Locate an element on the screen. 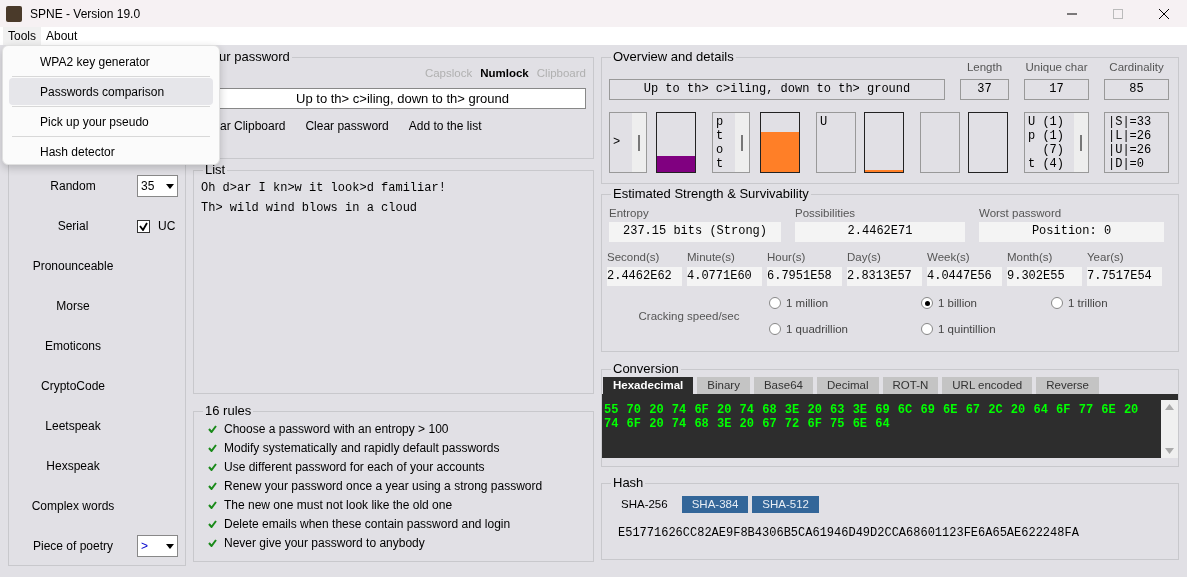 The height and width of the screenshot is (577, 1187). radio-button: 1 trillion is located at coordinates (1111, 303).